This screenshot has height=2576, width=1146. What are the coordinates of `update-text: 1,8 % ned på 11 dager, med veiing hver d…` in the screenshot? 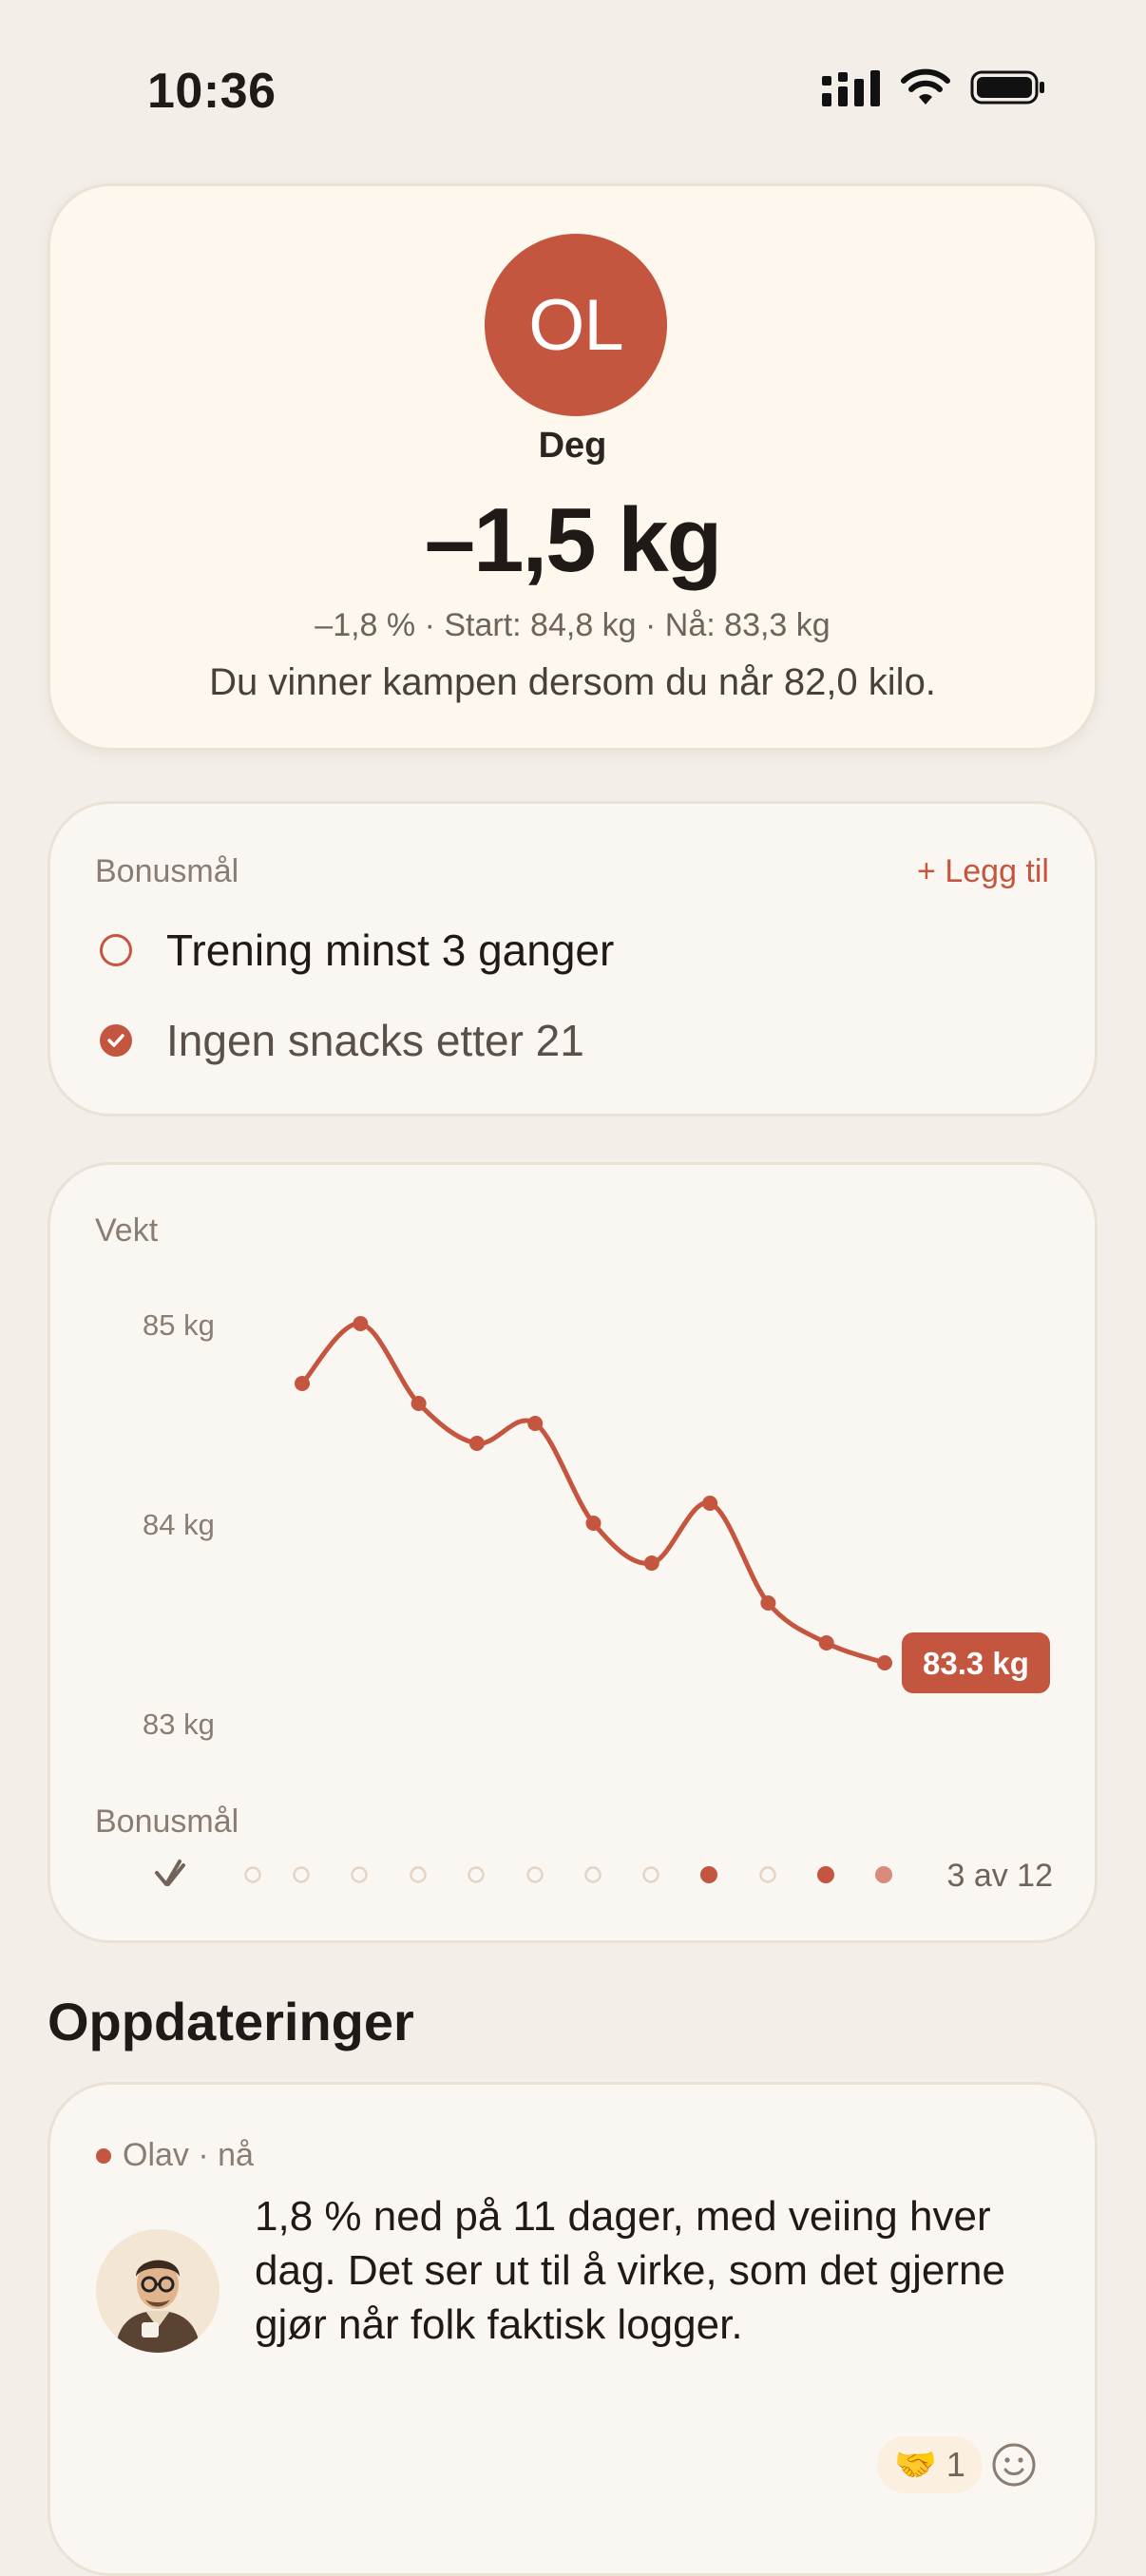 It's located at (630, 2270).